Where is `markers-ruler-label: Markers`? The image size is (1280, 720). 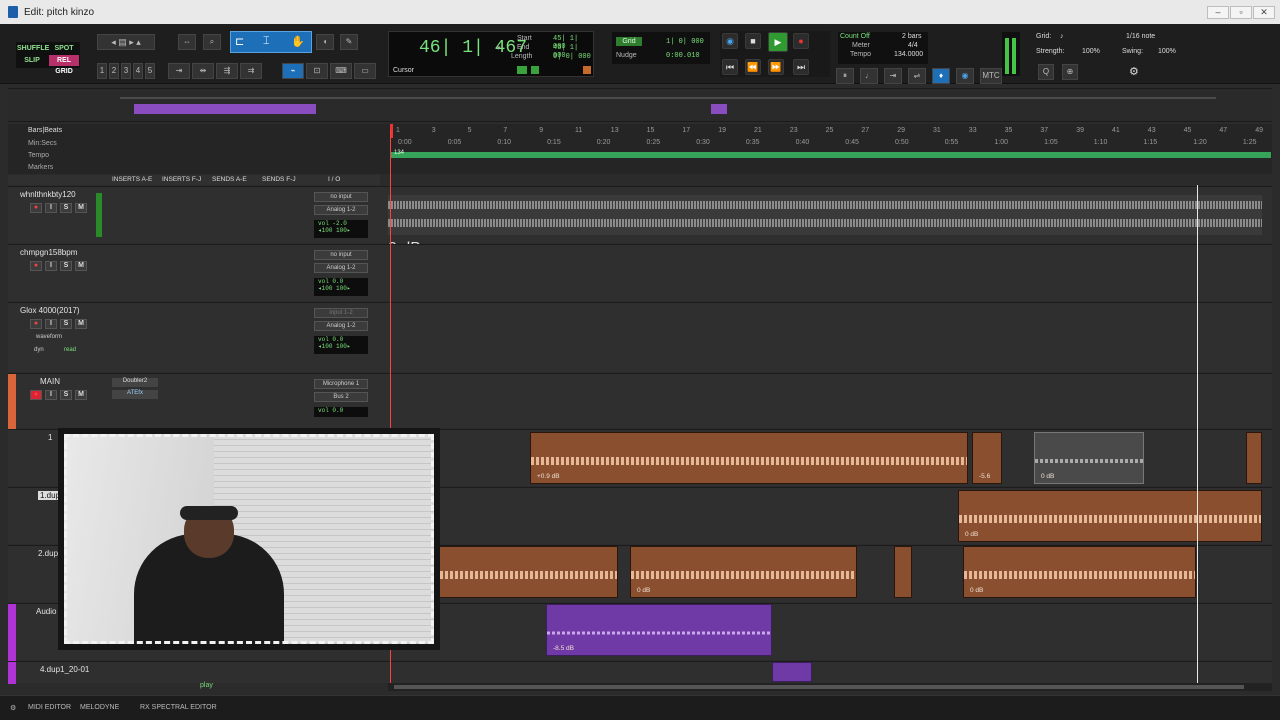
markers-ruler-label: Markers is located at coordinates (40, 167).